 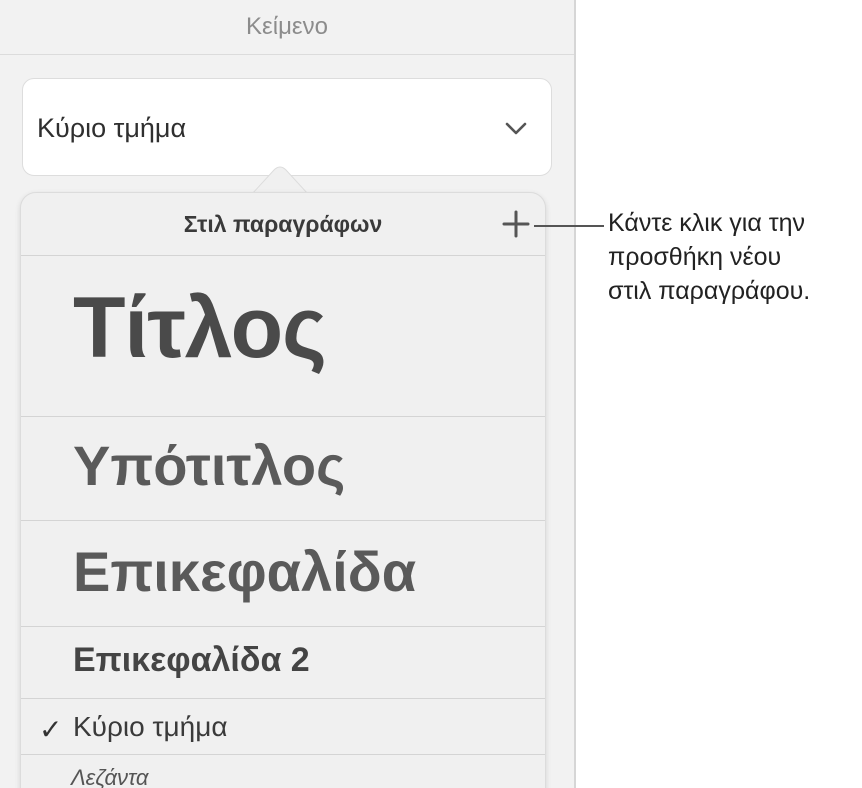 I want to click on style-item-label: Κύριο τμήμα, so click(x=150, y=726).